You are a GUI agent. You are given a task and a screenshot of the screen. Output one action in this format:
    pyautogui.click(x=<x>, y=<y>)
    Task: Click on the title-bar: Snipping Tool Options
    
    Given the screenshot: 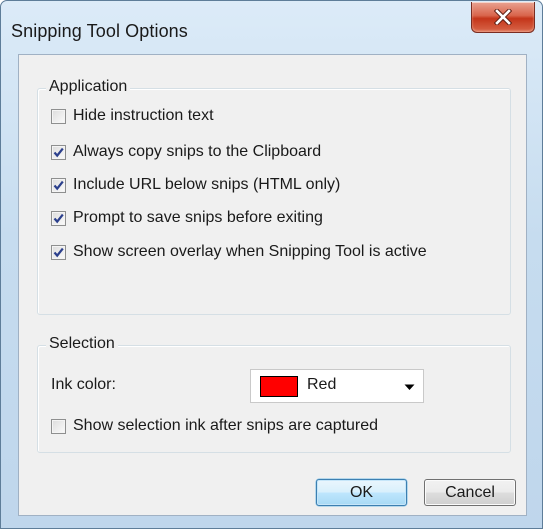 What is the action you would take?
    pyautogui.click(x=271, y=27)
    